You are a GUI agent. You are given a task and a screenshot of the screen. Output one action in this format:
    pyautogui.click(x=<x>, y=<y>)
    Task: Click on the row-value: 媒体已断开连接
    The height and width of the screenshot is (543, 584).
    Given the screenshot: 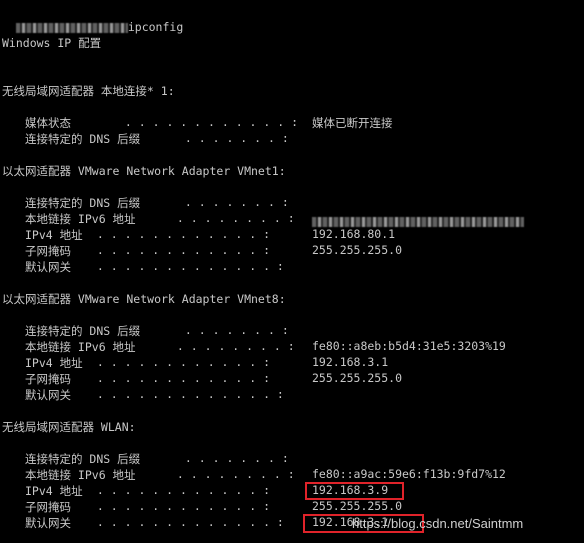 What is the action you would take?
    pyautogui.click(x=352, y=123)
    